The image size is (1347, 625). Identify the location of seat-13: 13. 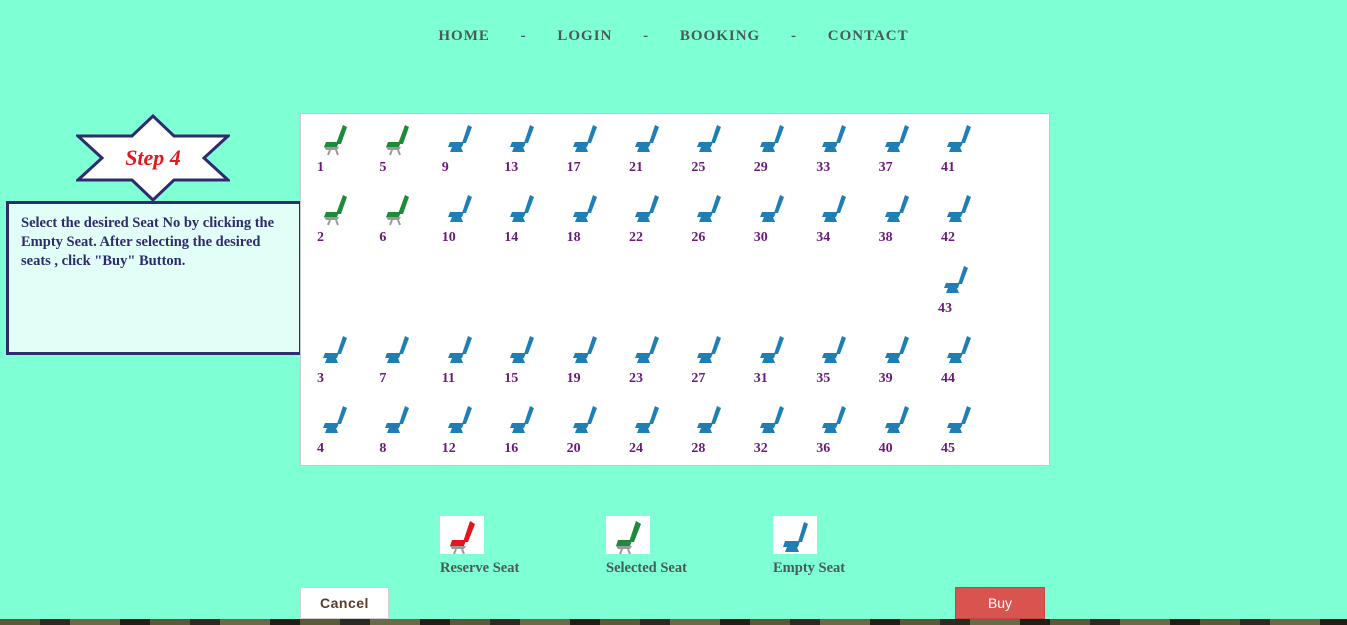
(512, 148).